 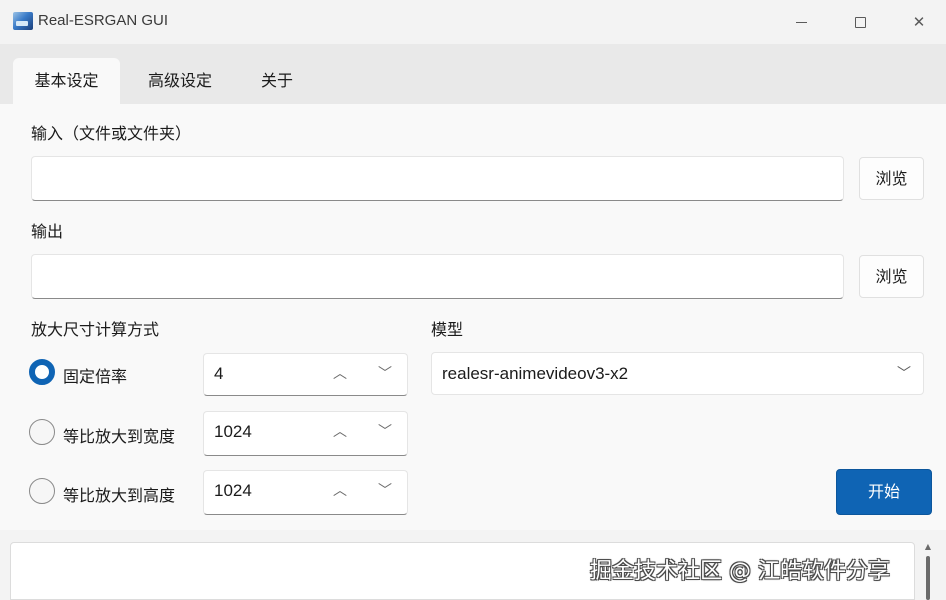 I want to click on minimize-icon, so click(x=801, y=22).